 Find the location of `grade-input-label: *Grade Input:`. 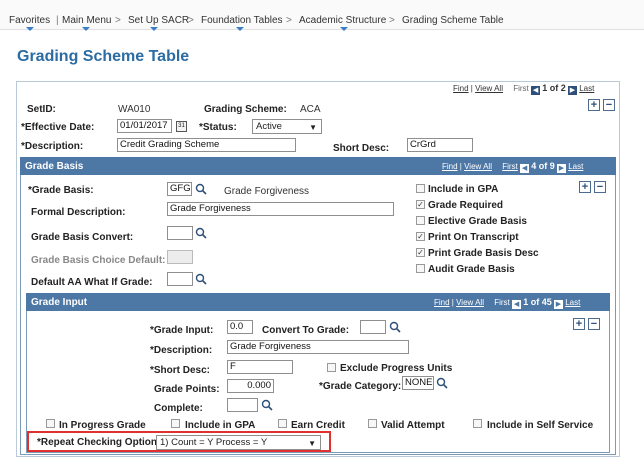

grade-input-label: *Grade Input: is located at coordinates (182, 330).